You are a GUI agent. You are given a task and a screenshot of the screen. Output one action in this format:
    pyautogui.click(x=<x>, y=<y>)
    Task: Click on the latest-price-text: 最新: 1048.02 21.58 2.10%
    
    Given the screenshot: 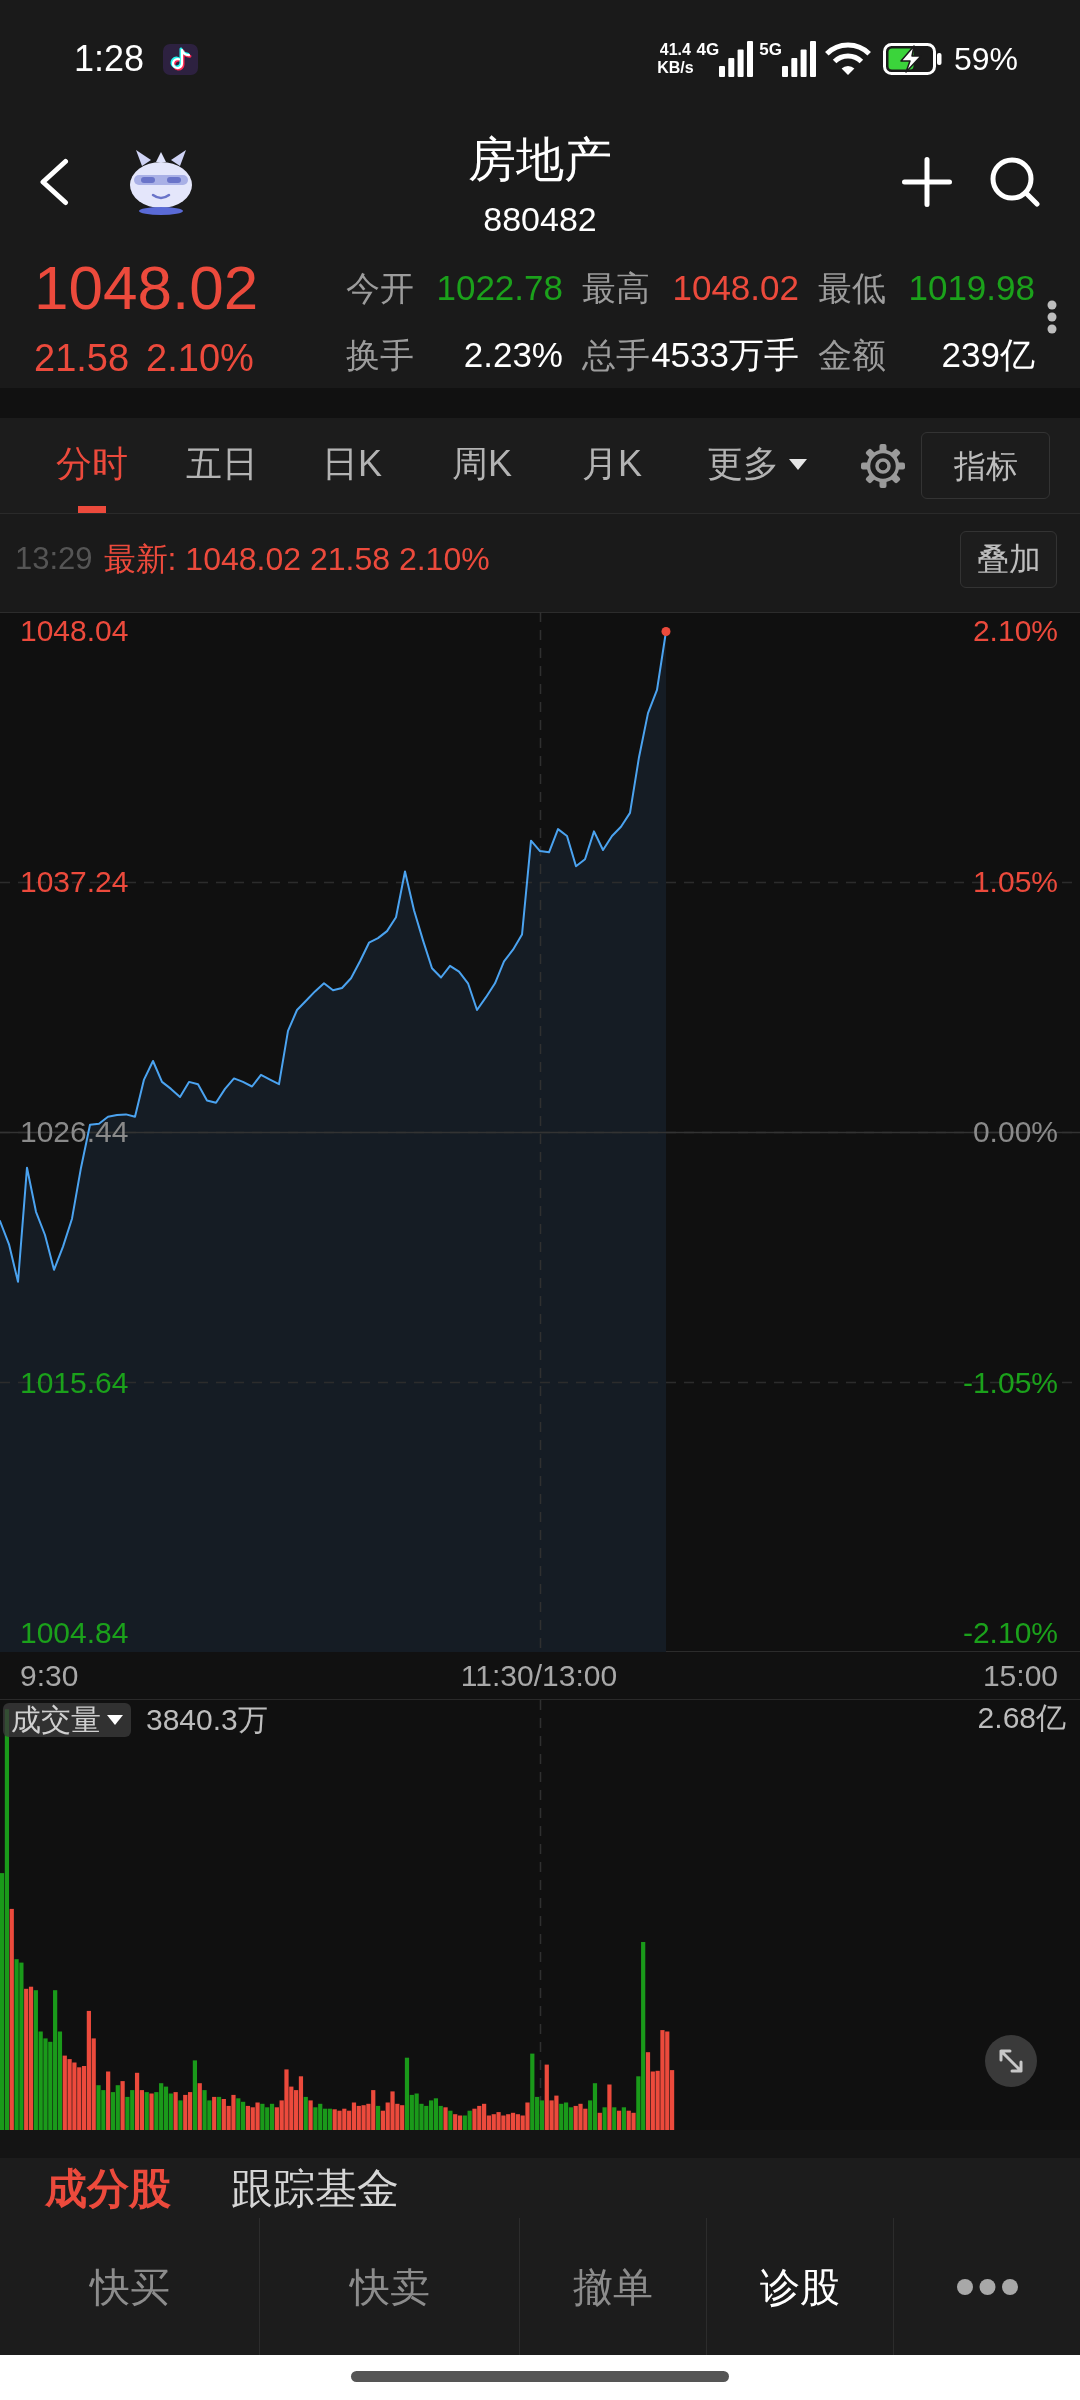 What is the action you would take?
    pyautogui.click(x=296, y=559)
    